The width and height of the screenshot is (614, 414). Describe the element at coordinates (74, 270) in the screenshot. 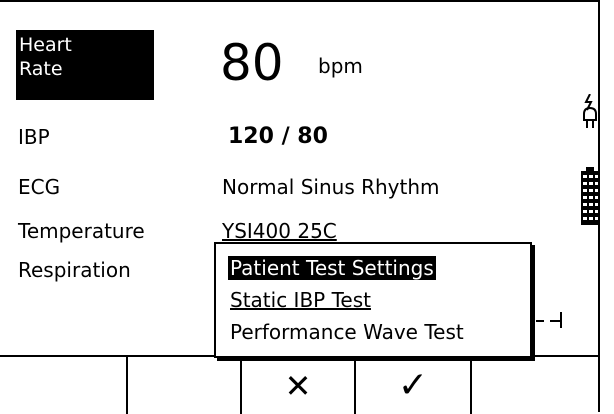

I see `respiration-label: Respiration` at that location.